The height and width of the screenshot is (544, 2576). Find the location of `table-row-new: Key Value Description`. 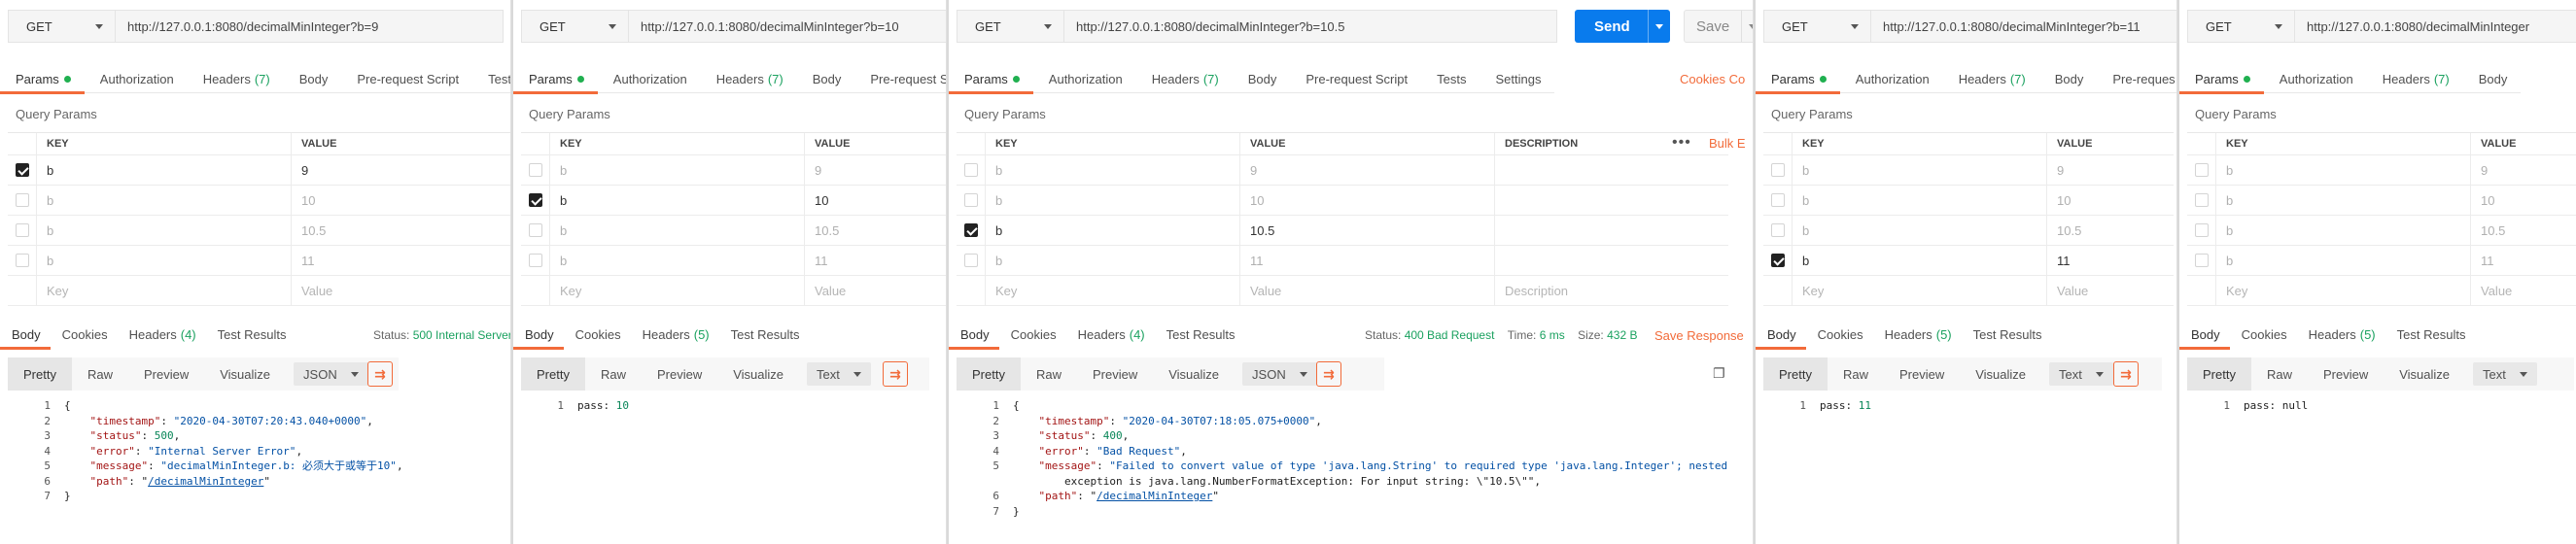

table-row-new: Key Value Description is located at coordinates (1343, 291).